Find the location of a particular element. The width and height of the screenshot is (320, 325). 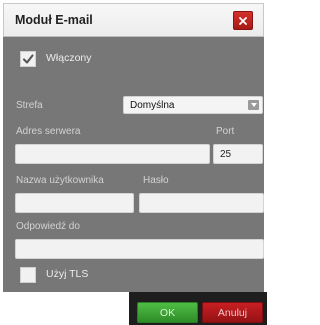

server-address-label: Adres serwera is located at coordinates (48, 131).